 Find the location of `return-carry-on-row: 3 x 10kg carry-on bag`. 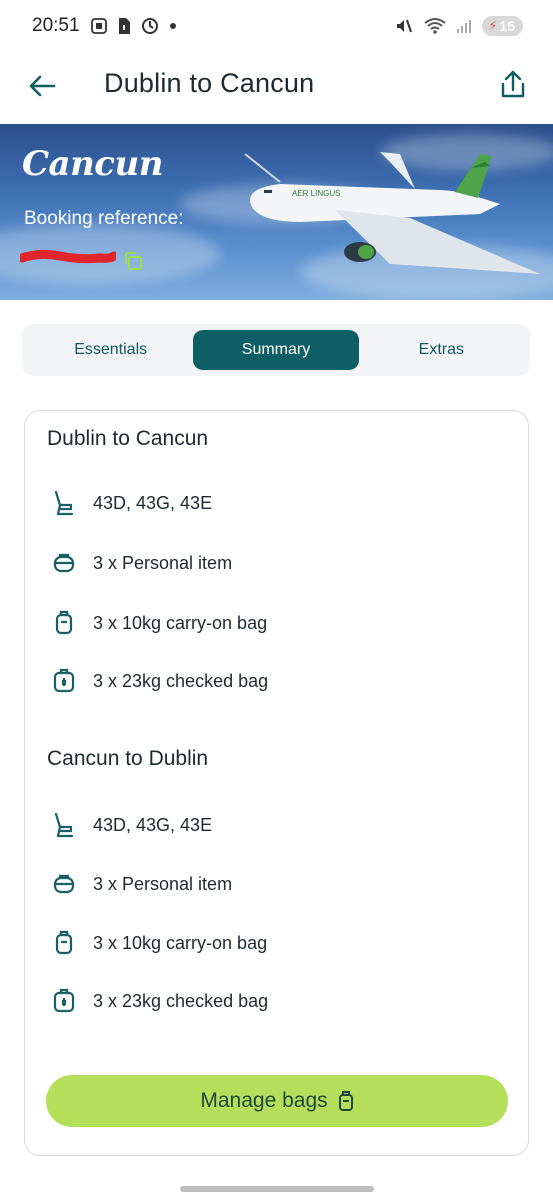

return-carry-on-row: 3 x 10kg carry-on bag is located at coordinates (158, 943).